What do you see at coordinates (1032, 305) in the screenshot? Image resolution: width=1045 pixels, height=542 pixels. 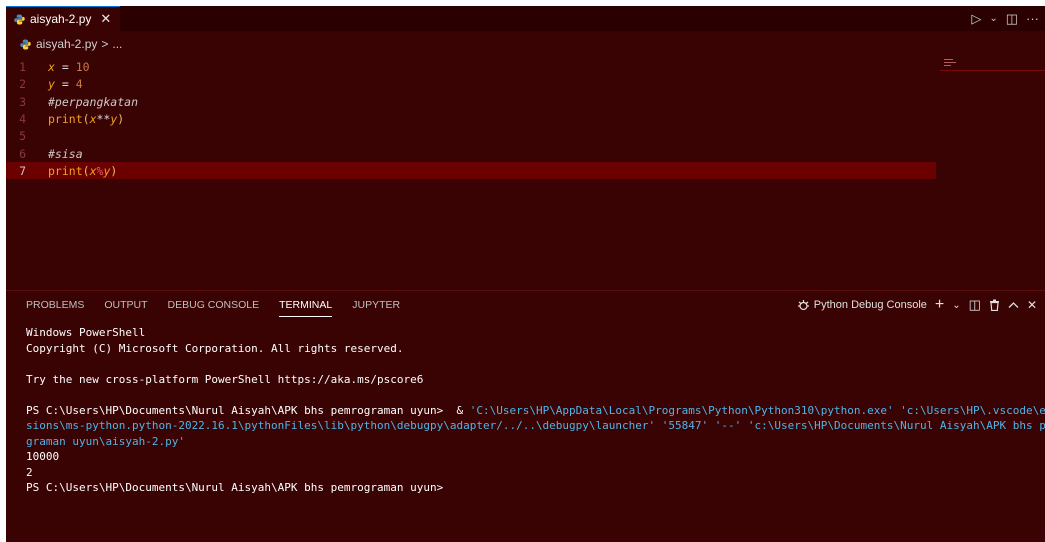 I see `close-panel-icon: ✕` at bounding box center [1032, 305].